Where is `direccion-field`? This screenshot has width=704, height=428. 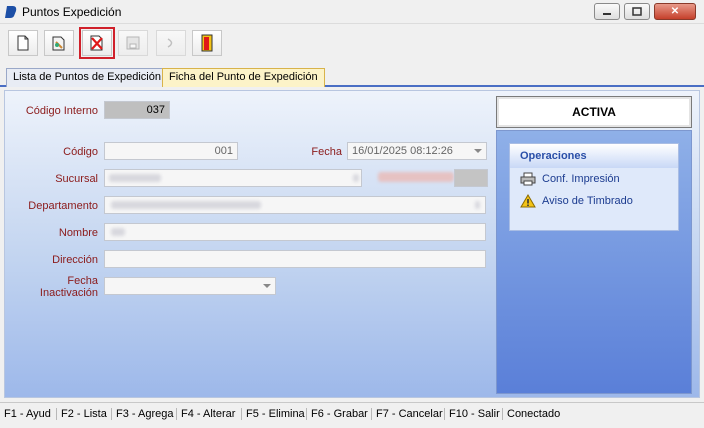 direccion-field is located at coordinates (295, 259).